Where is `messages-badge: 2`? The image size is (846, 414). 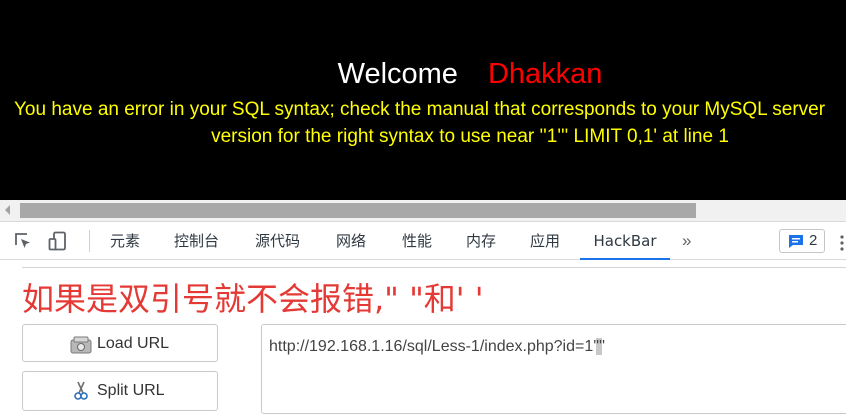 messages-badge: 2 is located at coordinates (802, 241).